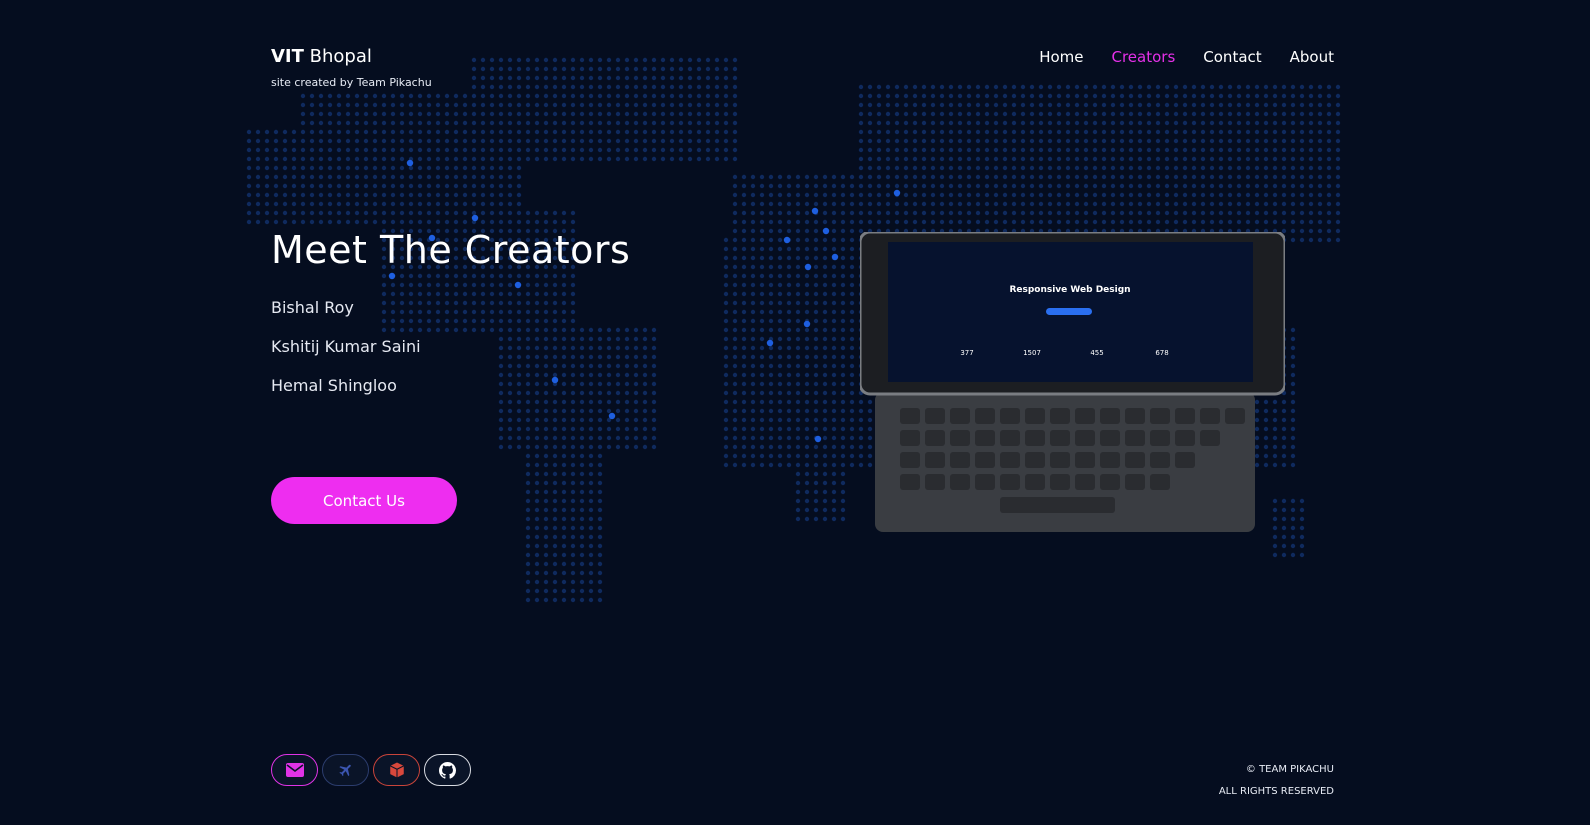 The width and height of the screenshot is (1590, 825). I want to click on plane-icon, so click(344, 770).